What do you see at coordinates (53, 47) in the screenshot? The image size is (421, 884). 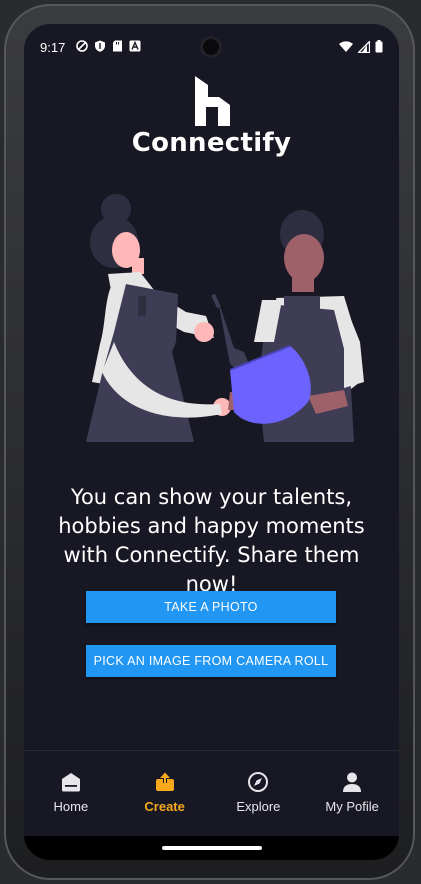 I see `status-time: 9:17` at bounding box center [53, 47].